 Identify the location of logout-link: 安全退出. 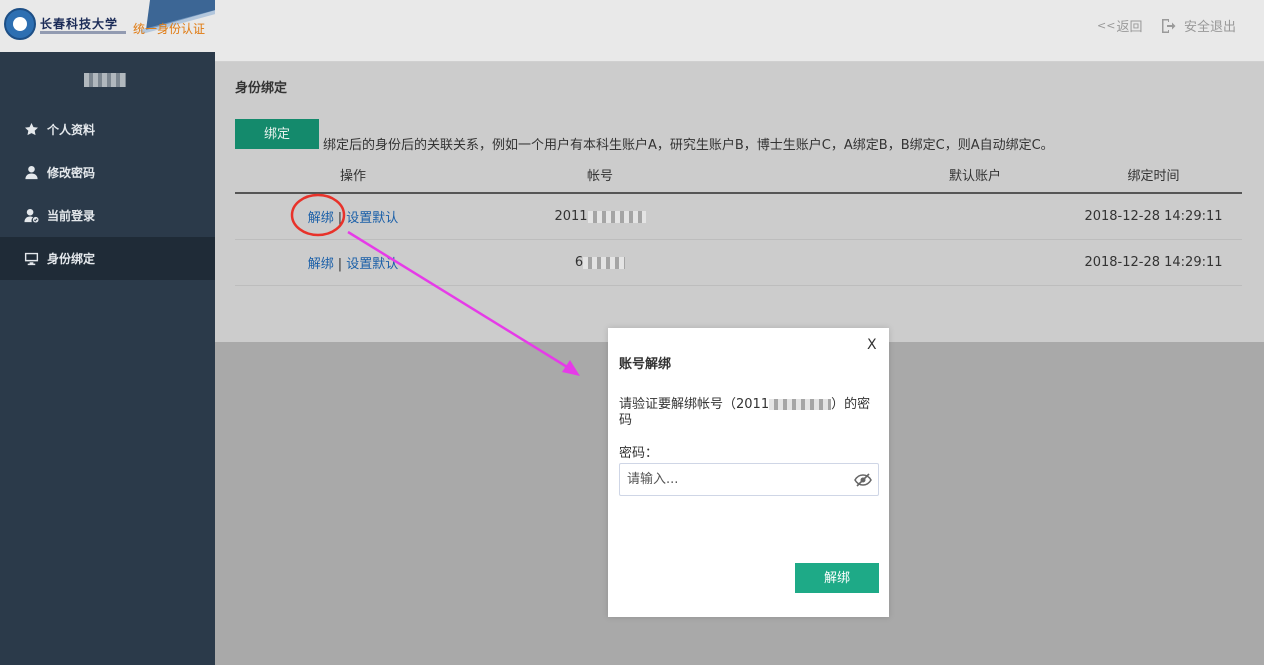
(1198, 25).